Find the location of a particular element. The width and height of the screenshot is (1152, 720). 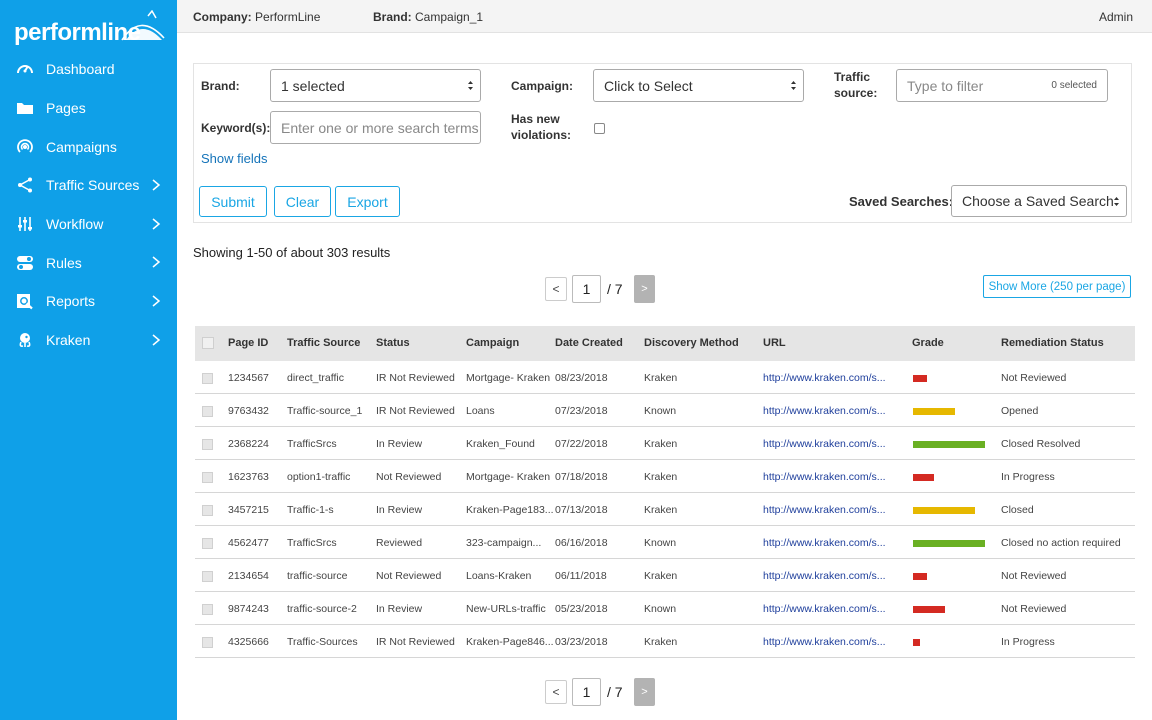

page-id-cell: 2134654 is located at coordinates (248, 576).